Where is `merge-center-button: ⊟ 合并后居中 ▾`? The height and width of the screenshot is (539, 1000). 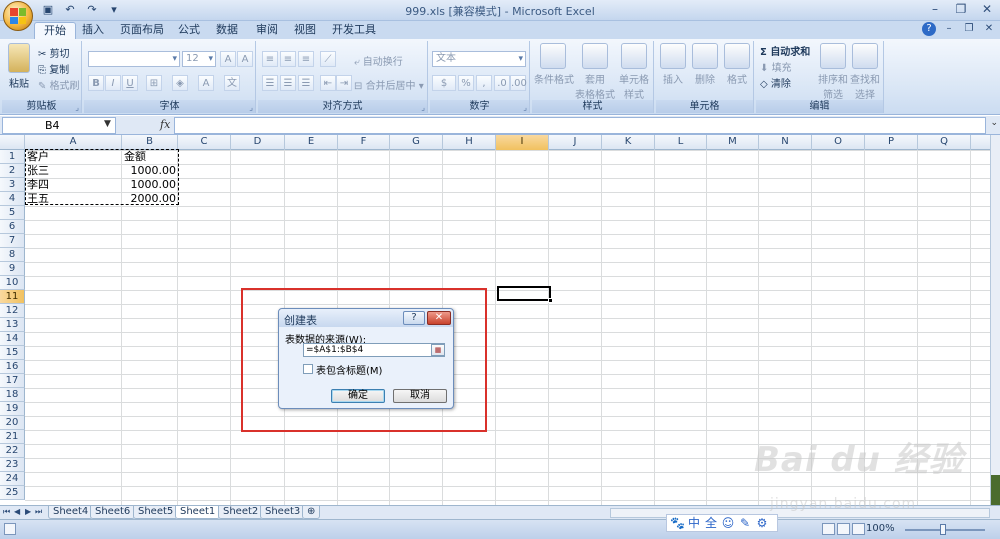
merge-center-button: ⊟ 合并后居中 ▾ is located at coordinates (389, 84).